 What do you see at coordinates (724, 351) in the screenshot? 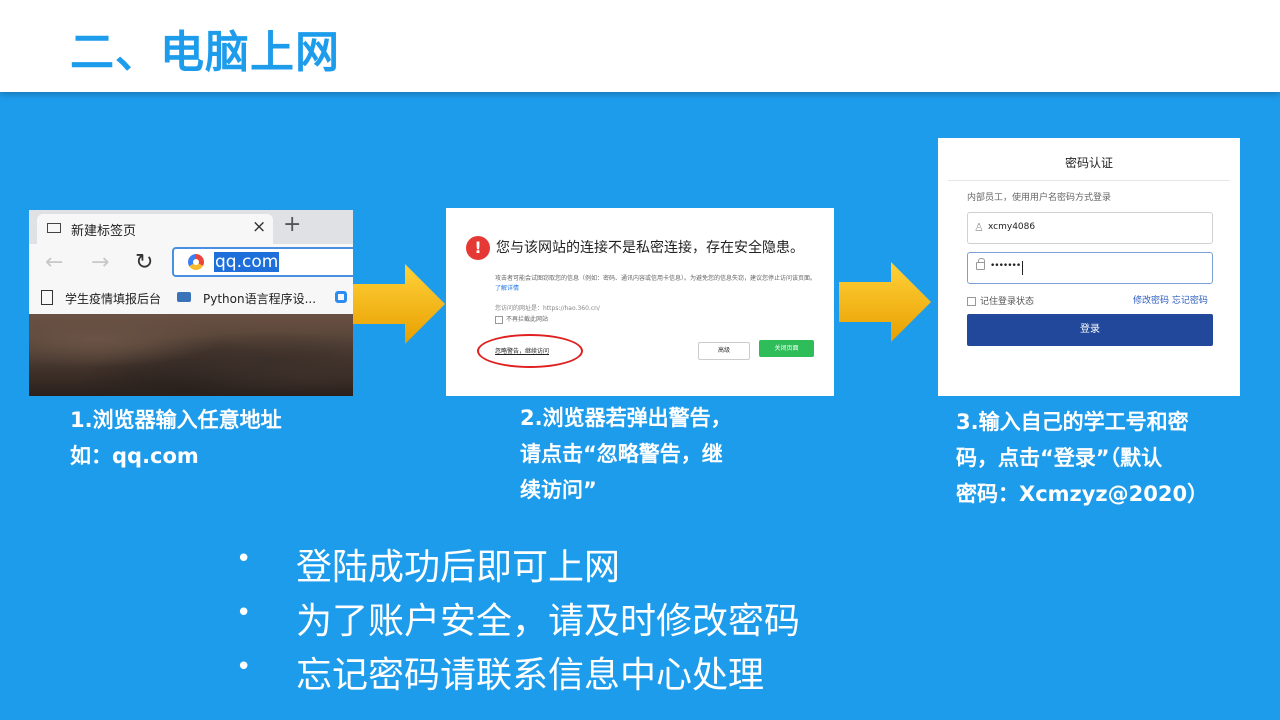
I see `advanced-button: 高级` at bounding box center [724, 351].